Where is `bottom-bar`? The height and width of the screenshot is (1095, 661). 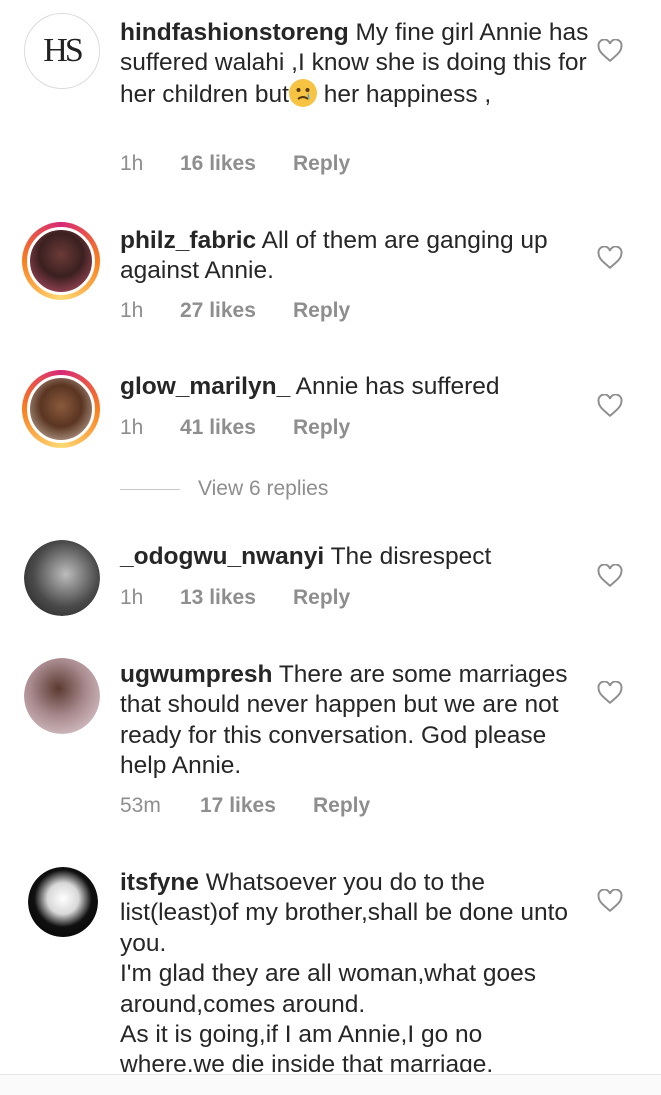 bottom-bar is located at coordinates (330, 1084).